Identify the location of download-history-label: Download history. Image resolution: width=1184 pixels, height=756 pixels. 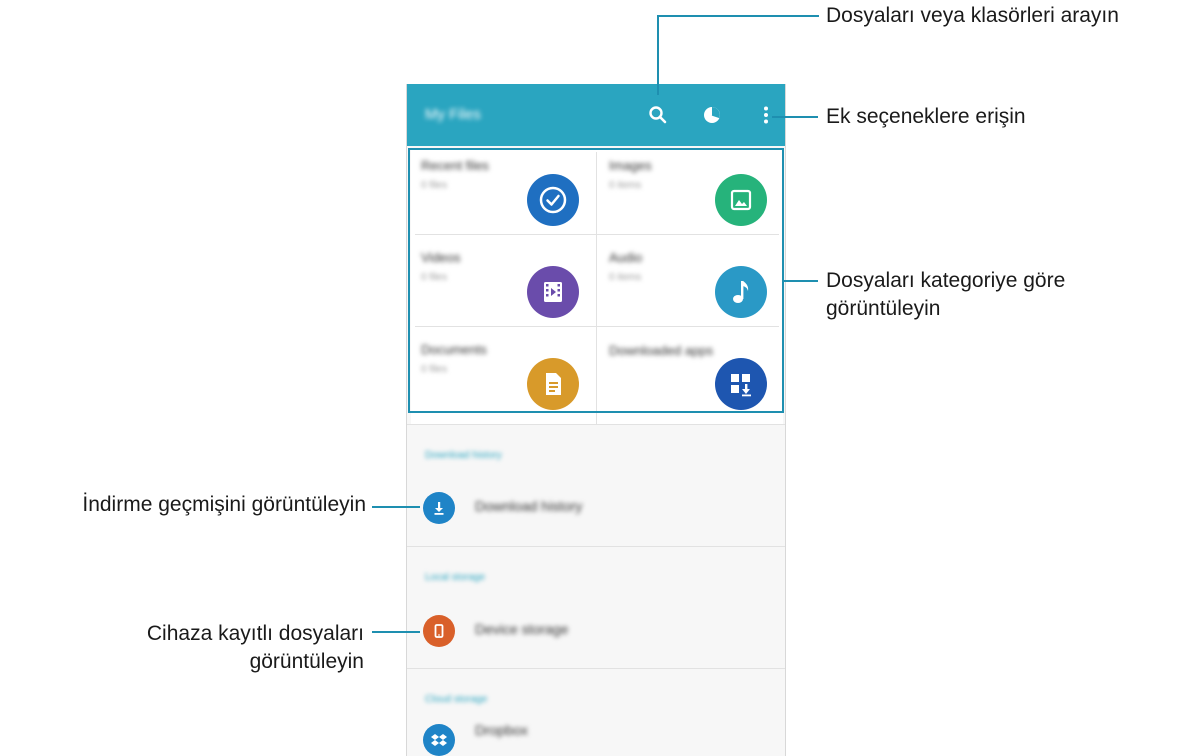
(529, 506).